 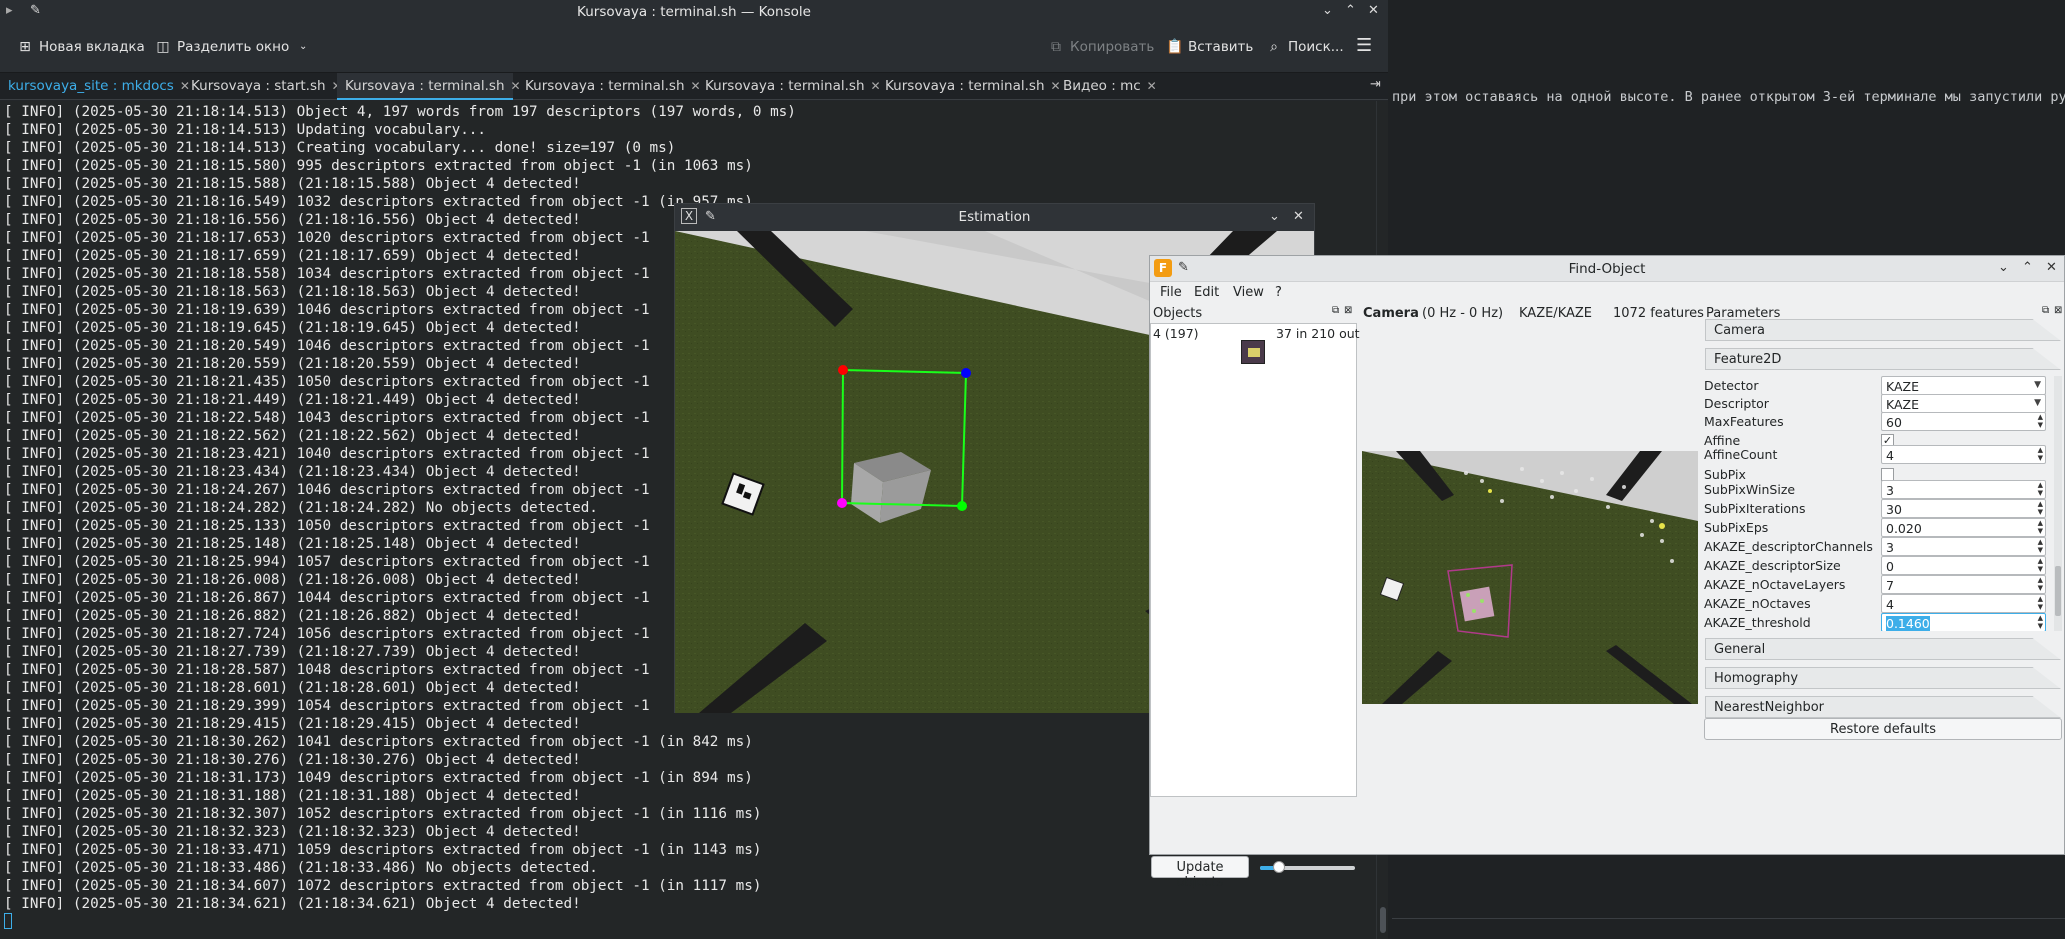 What do you see at coordinates (429, 86) in the screenshot?
I see `tab-3: Kursovaya : terminal.sh ✕` at bounding box center [429, 86].